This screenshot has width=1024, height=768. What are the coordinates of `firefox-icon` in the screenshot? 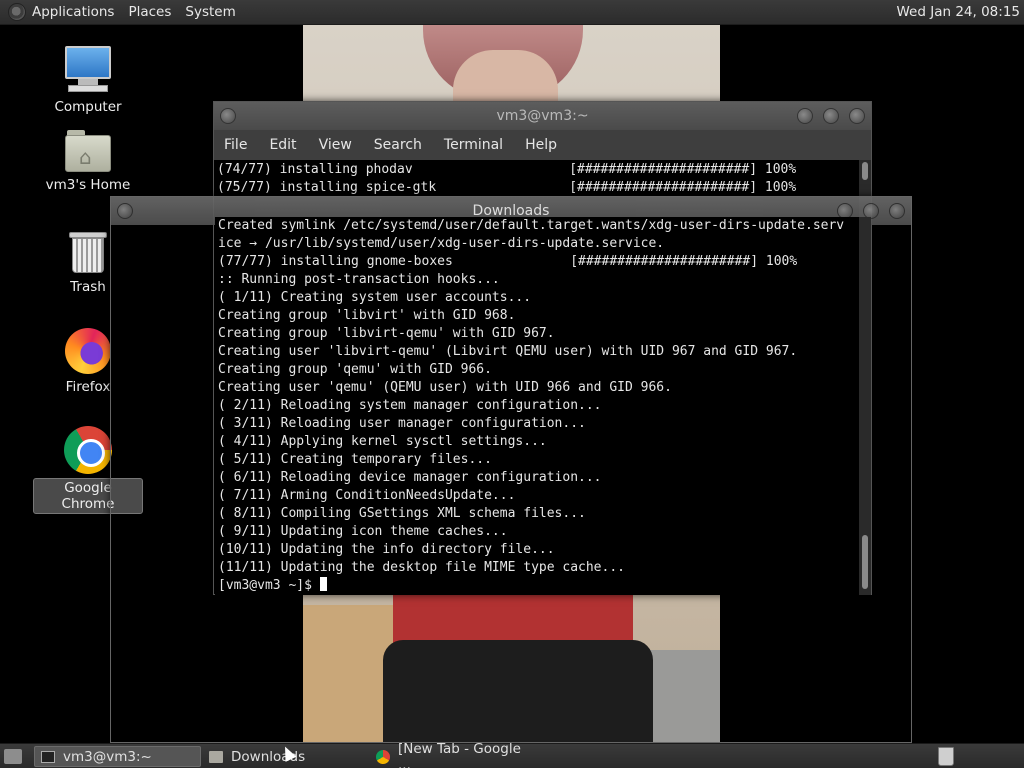 It's located at (88, 351).